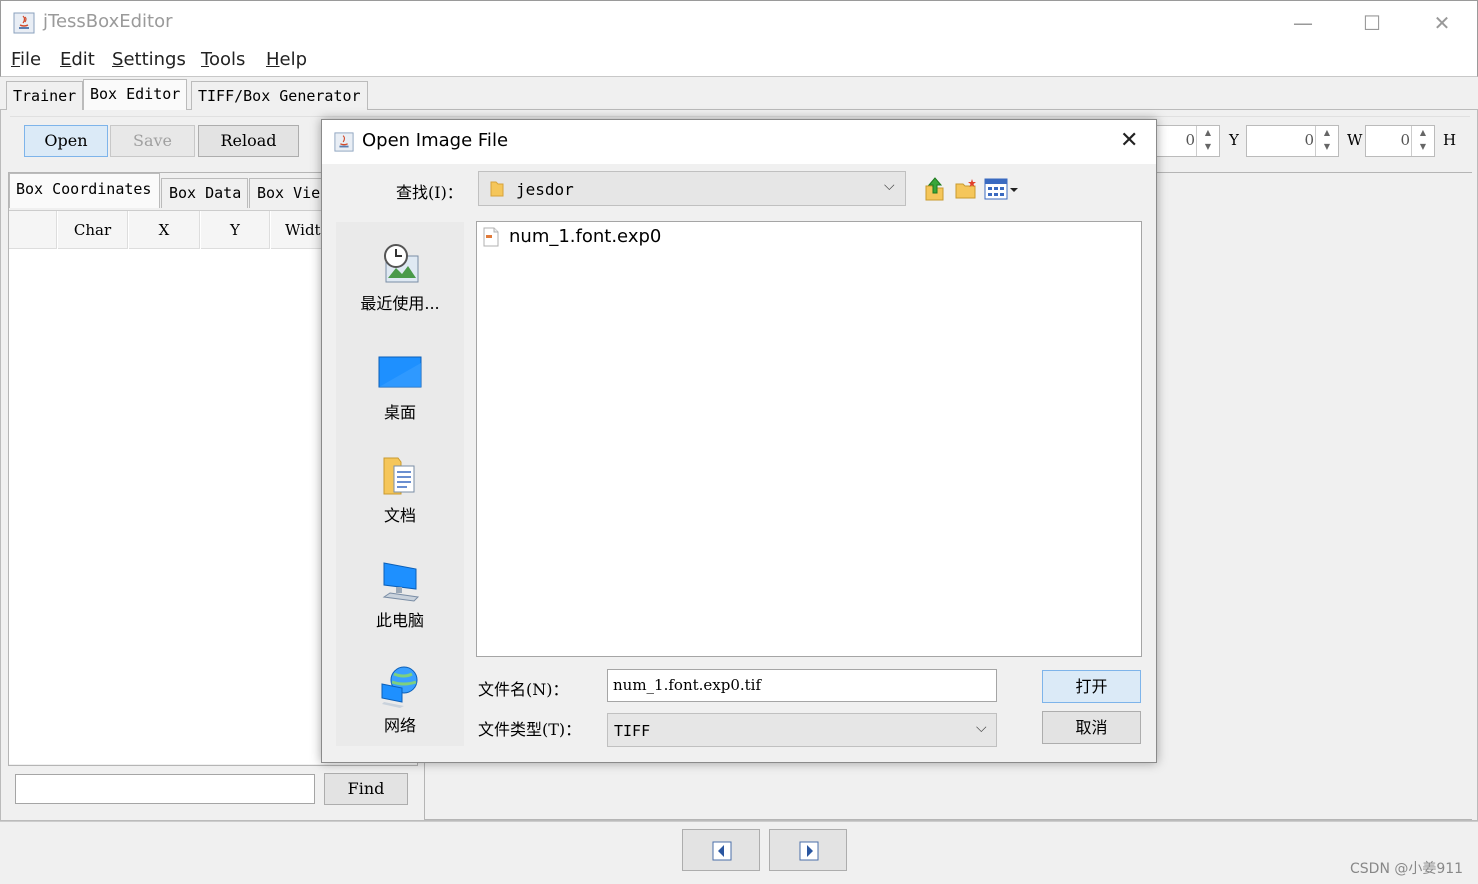 The width and height of the screenshot is (1478, 884). What do you see at coordinates (1407, 869) in the screenshot?
I see `watermark: CSDN @小姜911` at bounding box center [1407, 869].